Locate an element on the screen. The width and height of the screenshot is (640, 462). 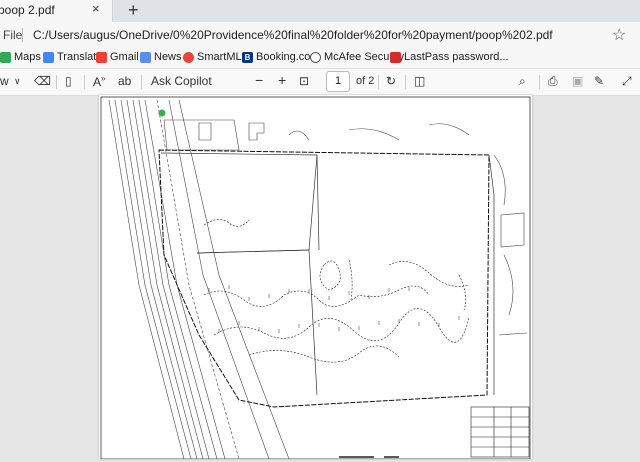
page-number-input: 1 is located at coordinates (338, 81).